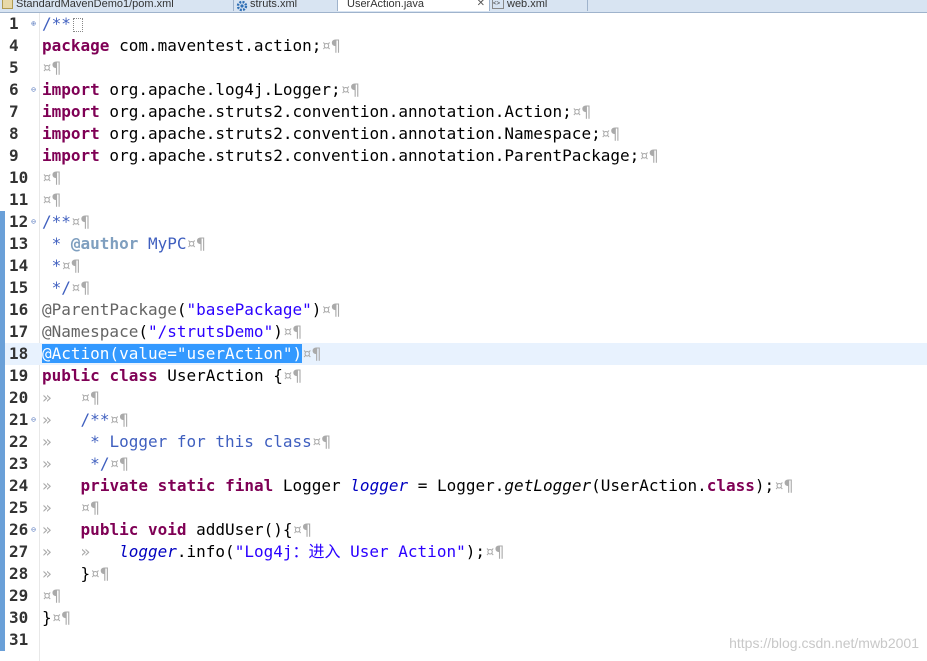 The image size is (927, 661). I want to click on code-line: 23 » */¤¶, so click(463, 464).